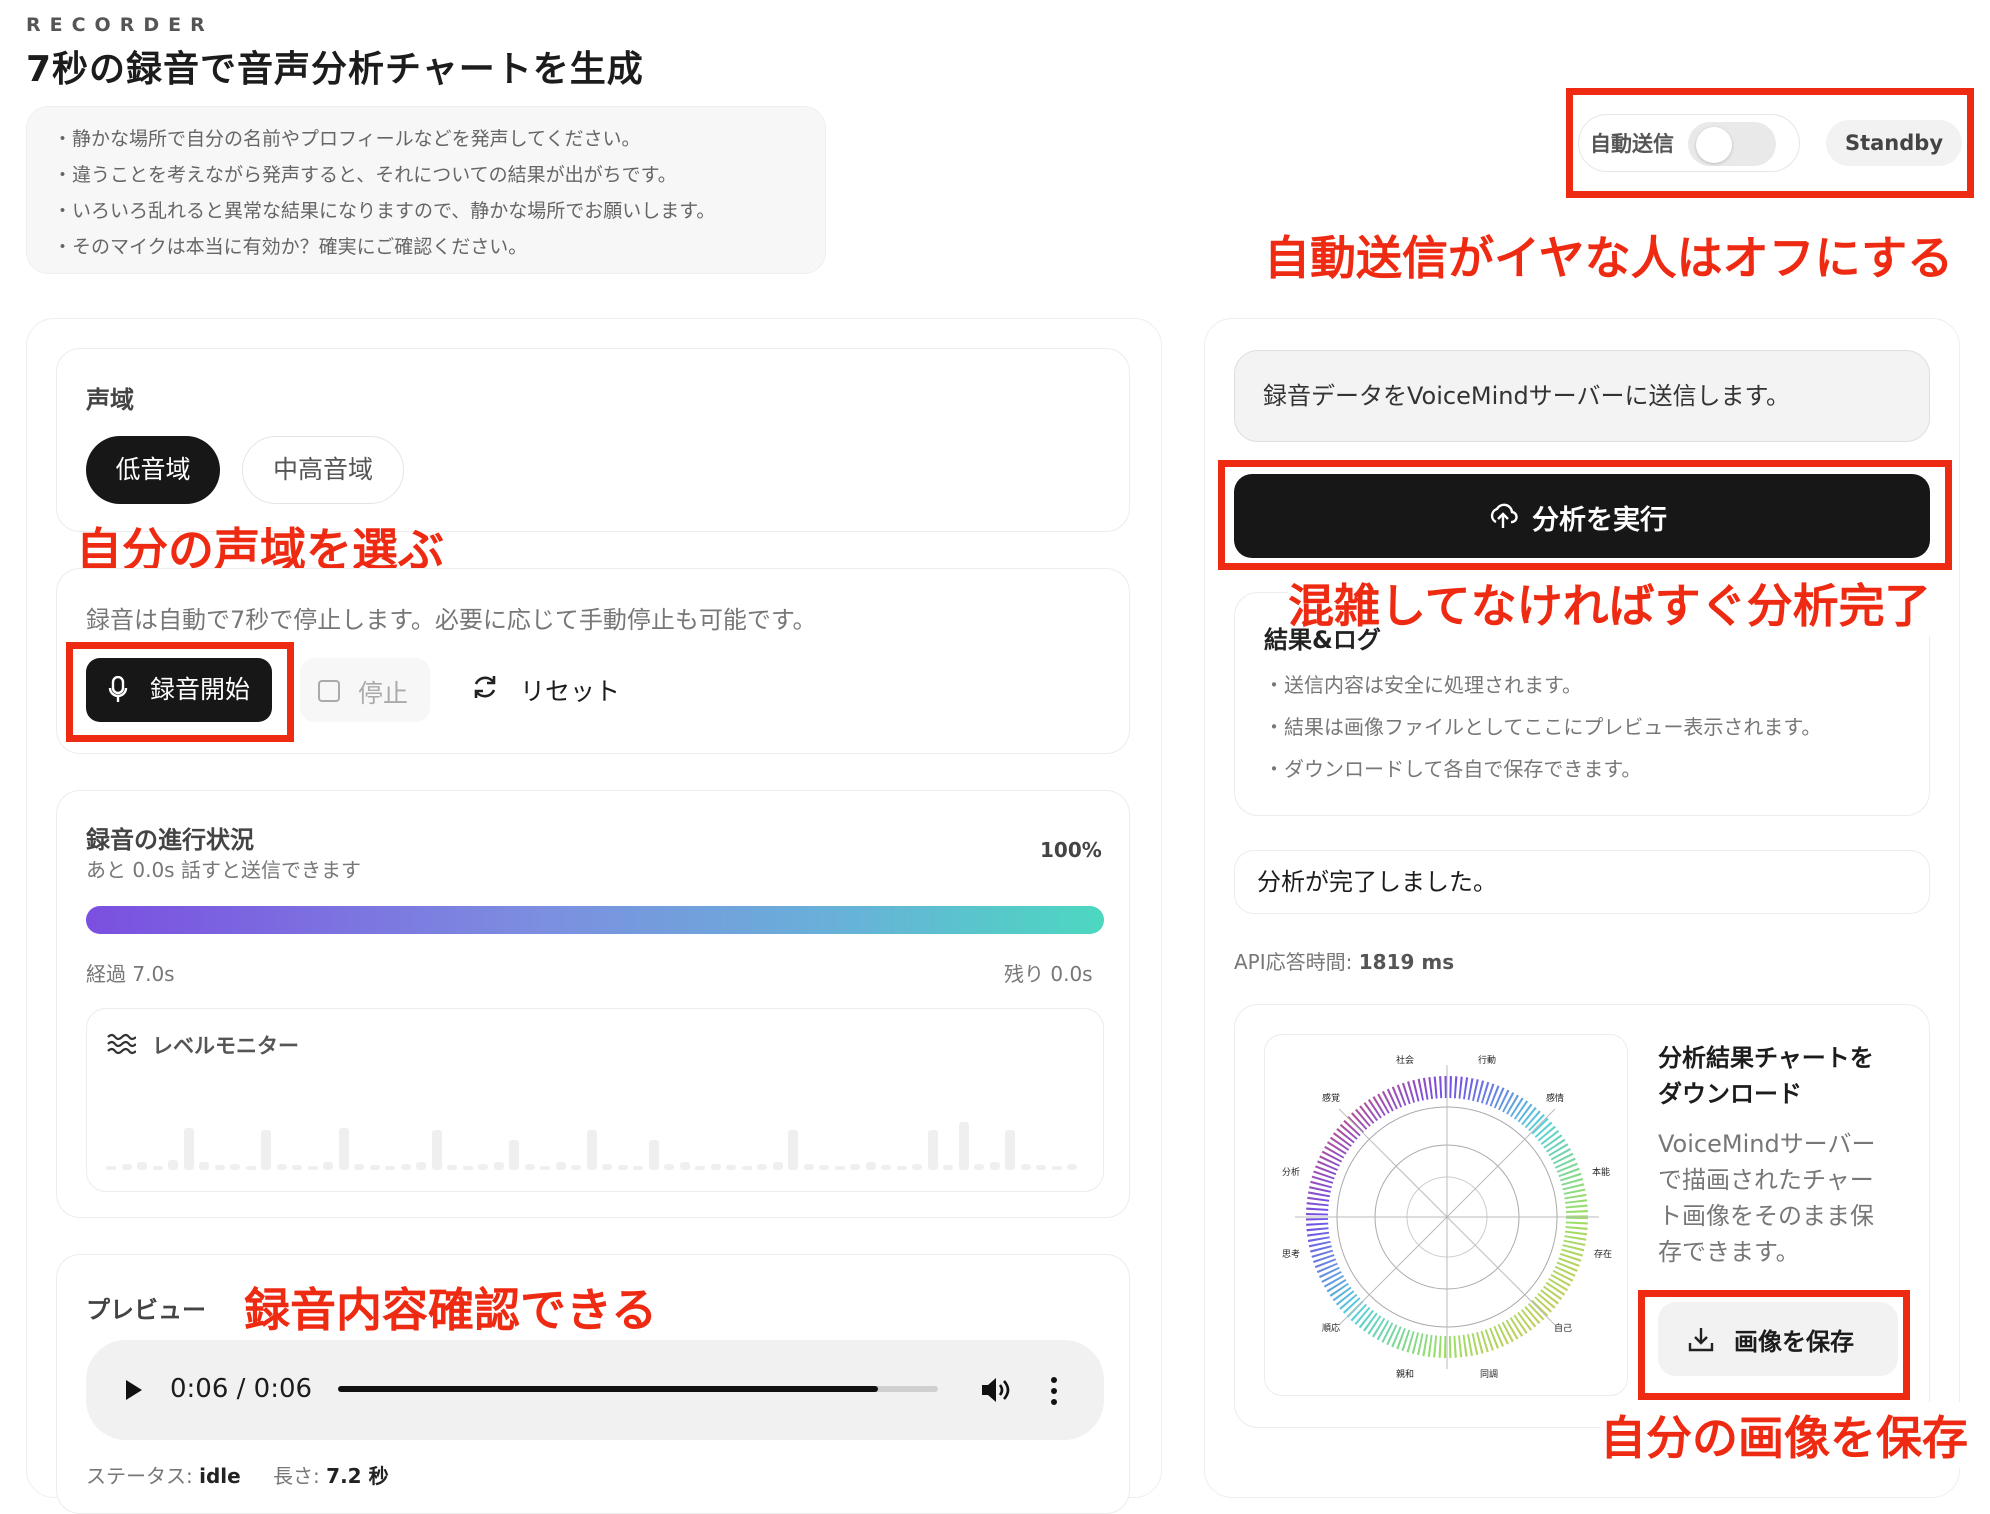 The height and width of the screenshot is (1514, 1990). What do you see at coordinates (1291, 1172) in the screenshot?
I see `chart-label: 分析` at bounding box center [1291, 1172].